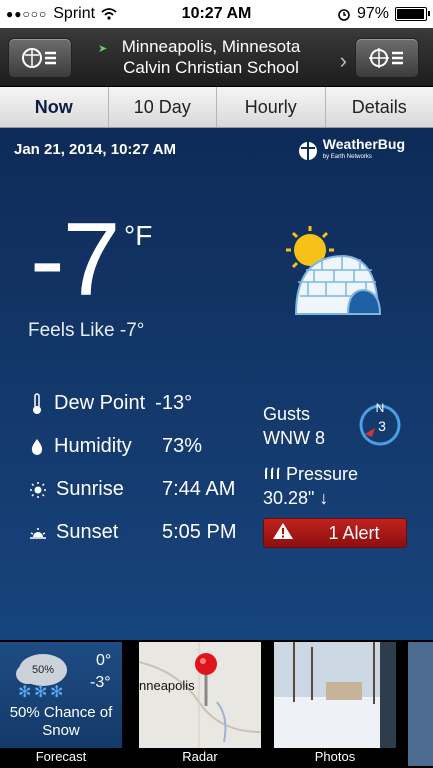 The height and width of the screenshot is (768, 433). I want to click on chance-badge: 50%, so click(43, 670).